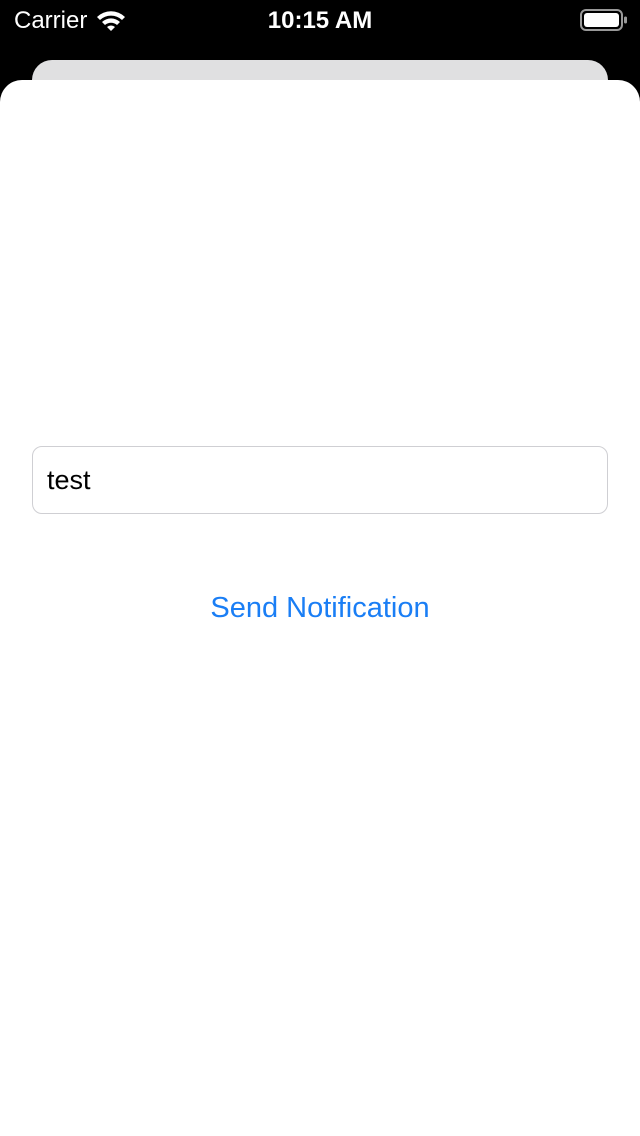 The image size is (640, 1136). I want to click on notification-text-value: test, so click(69, 480).